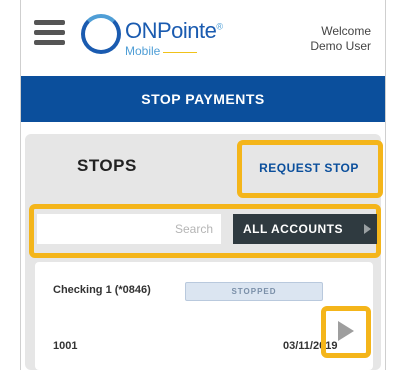  I want to click on all-accounts-label: ALL ACCOUNTS, so click(293, 229).